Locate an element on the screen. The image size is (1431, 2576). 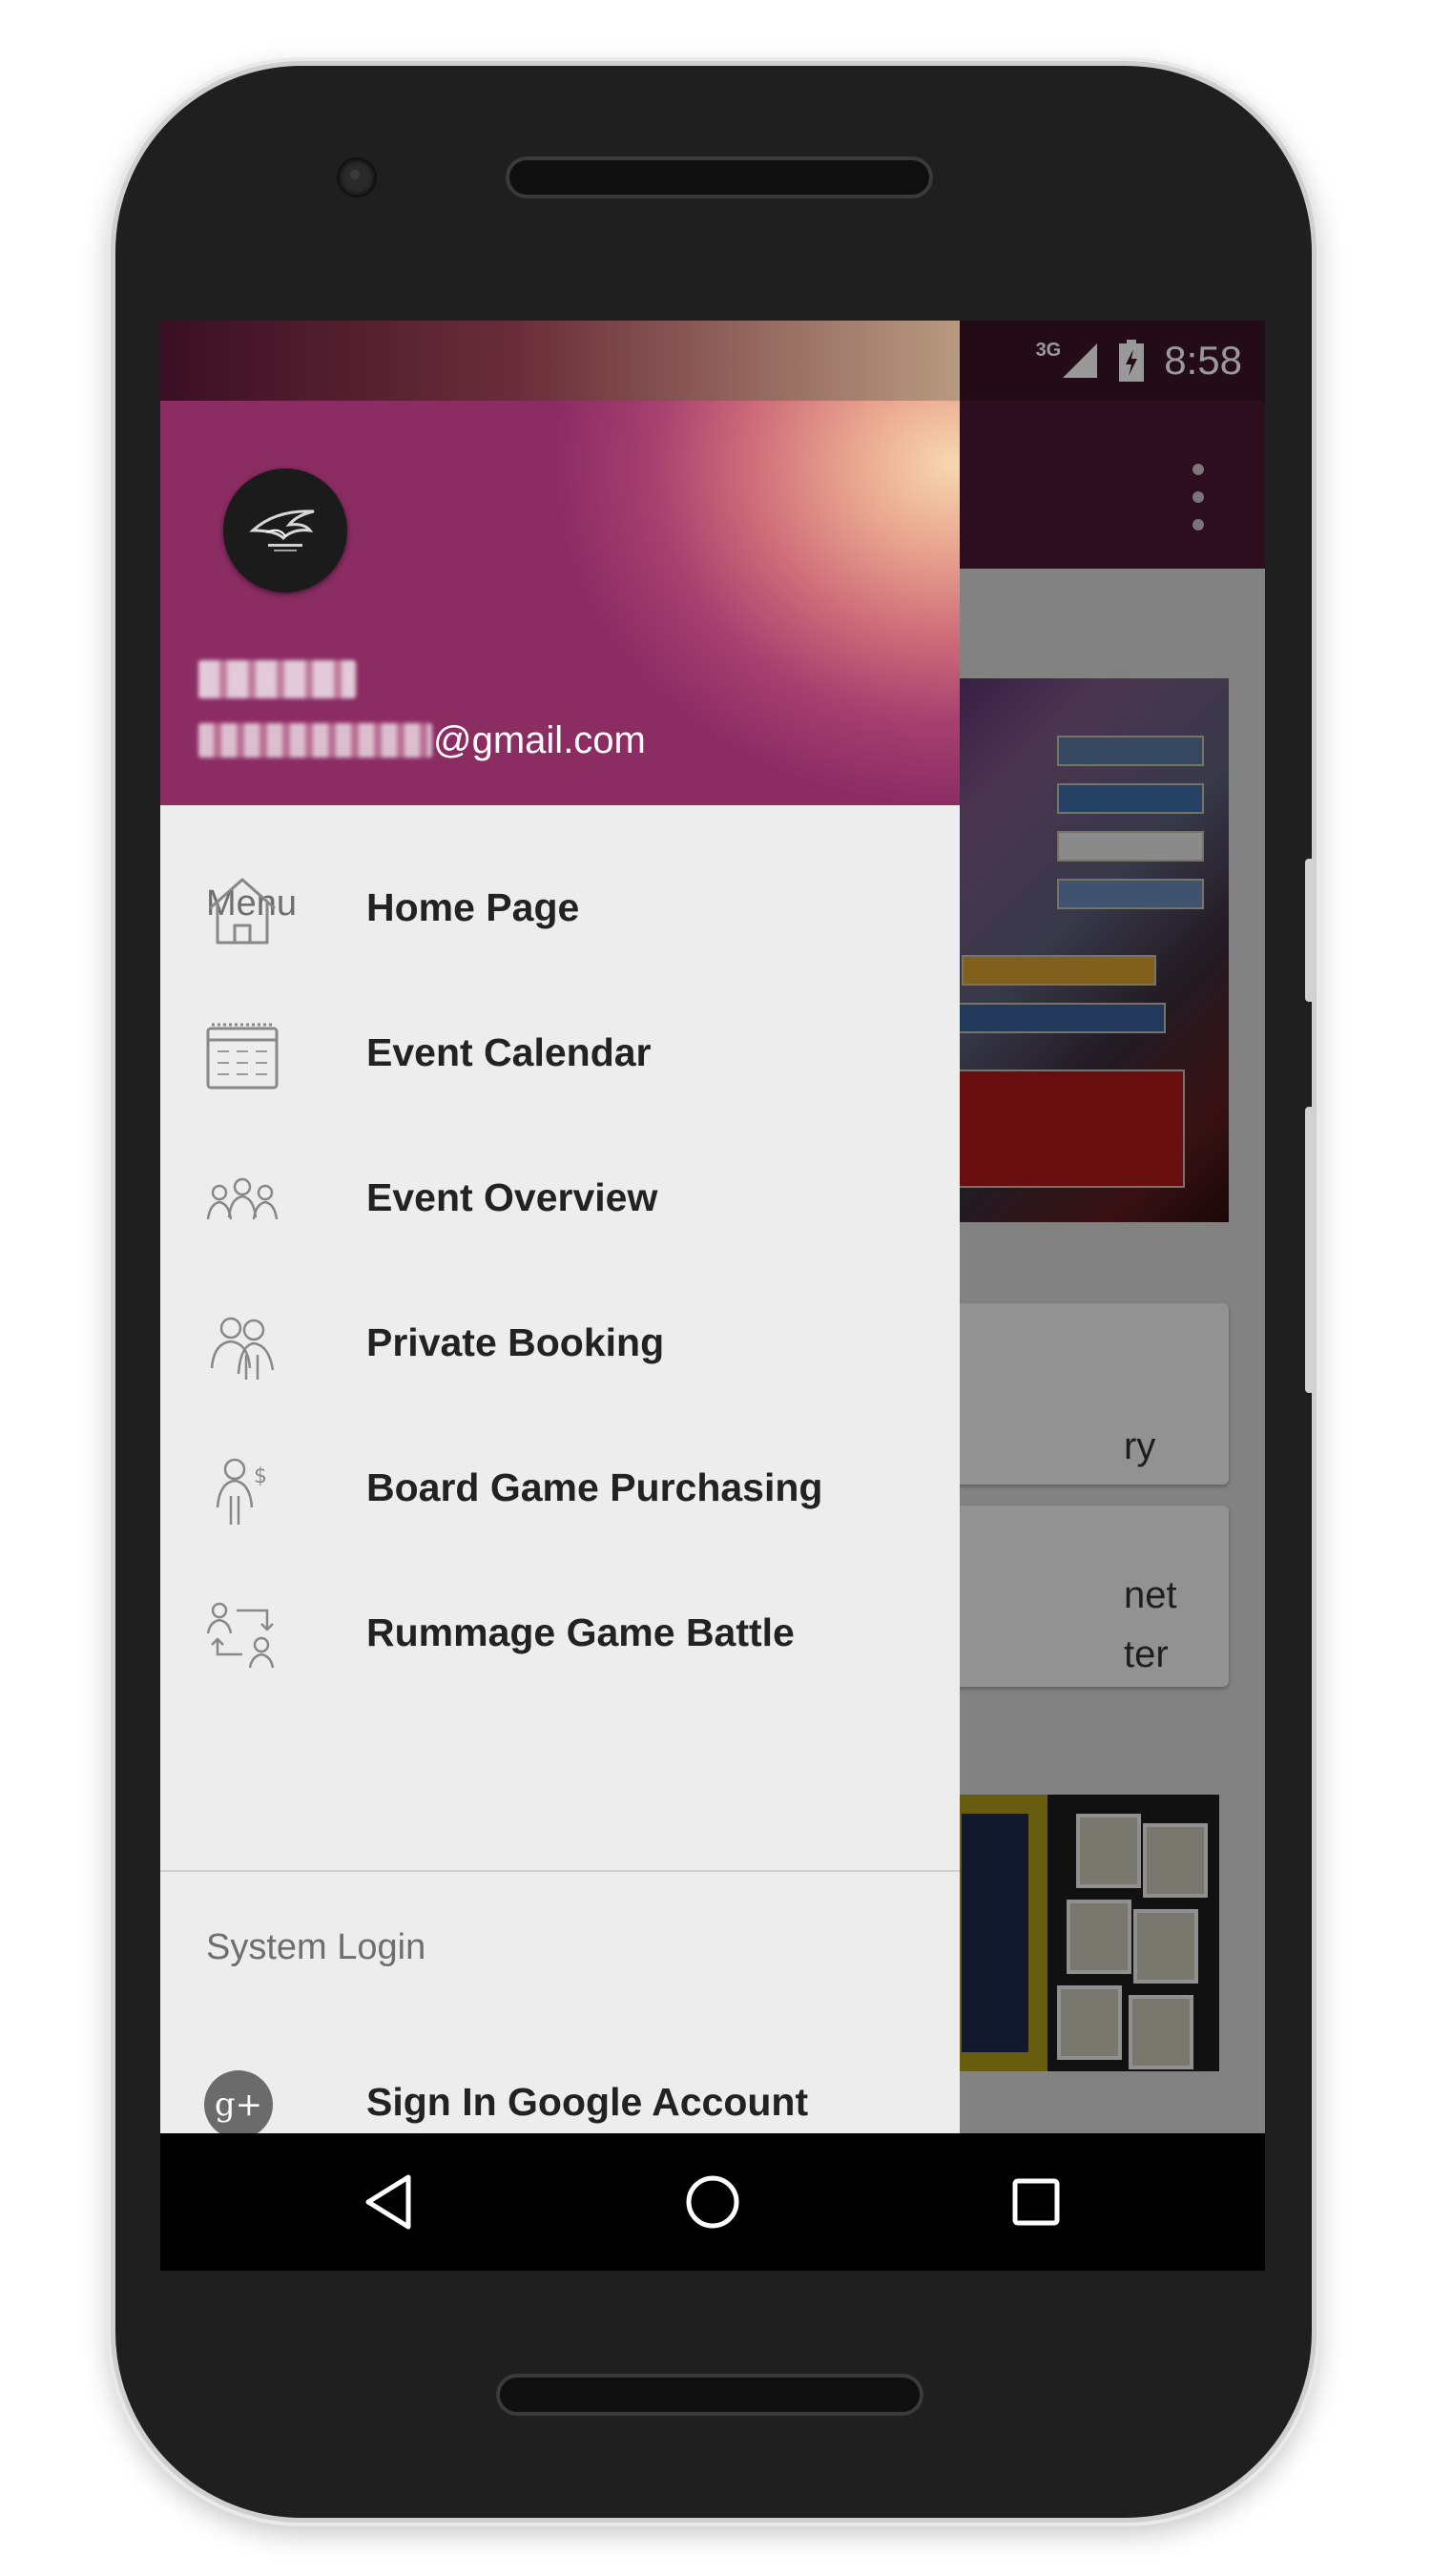
back-button-icon is located at coordinates (391, 2202).